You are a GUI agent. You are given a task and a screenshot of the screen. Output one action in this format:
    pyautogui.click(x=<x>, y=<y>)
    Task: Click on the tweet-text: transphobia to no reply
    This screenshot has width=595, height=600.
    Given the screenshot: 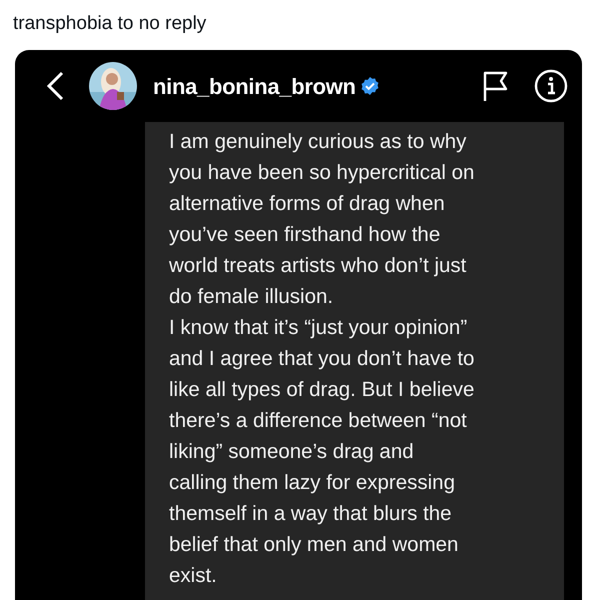 What is the action you would take?
    pyautogui.click(x=110, y=24)
    